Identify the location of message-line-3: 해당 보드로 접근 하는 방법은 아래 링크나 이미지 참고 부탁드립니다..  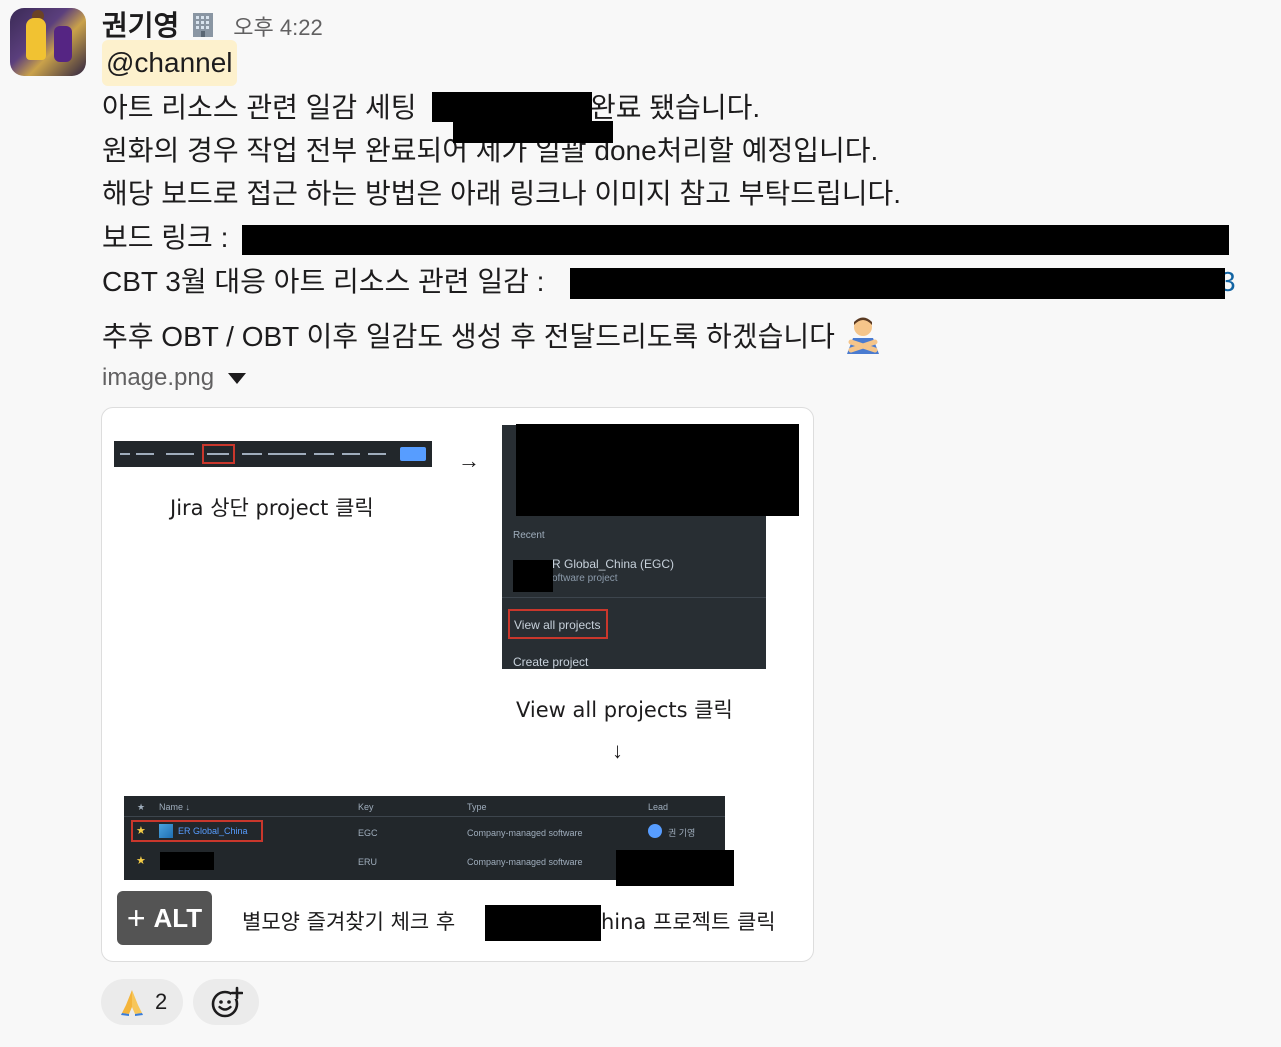
(502, 193).